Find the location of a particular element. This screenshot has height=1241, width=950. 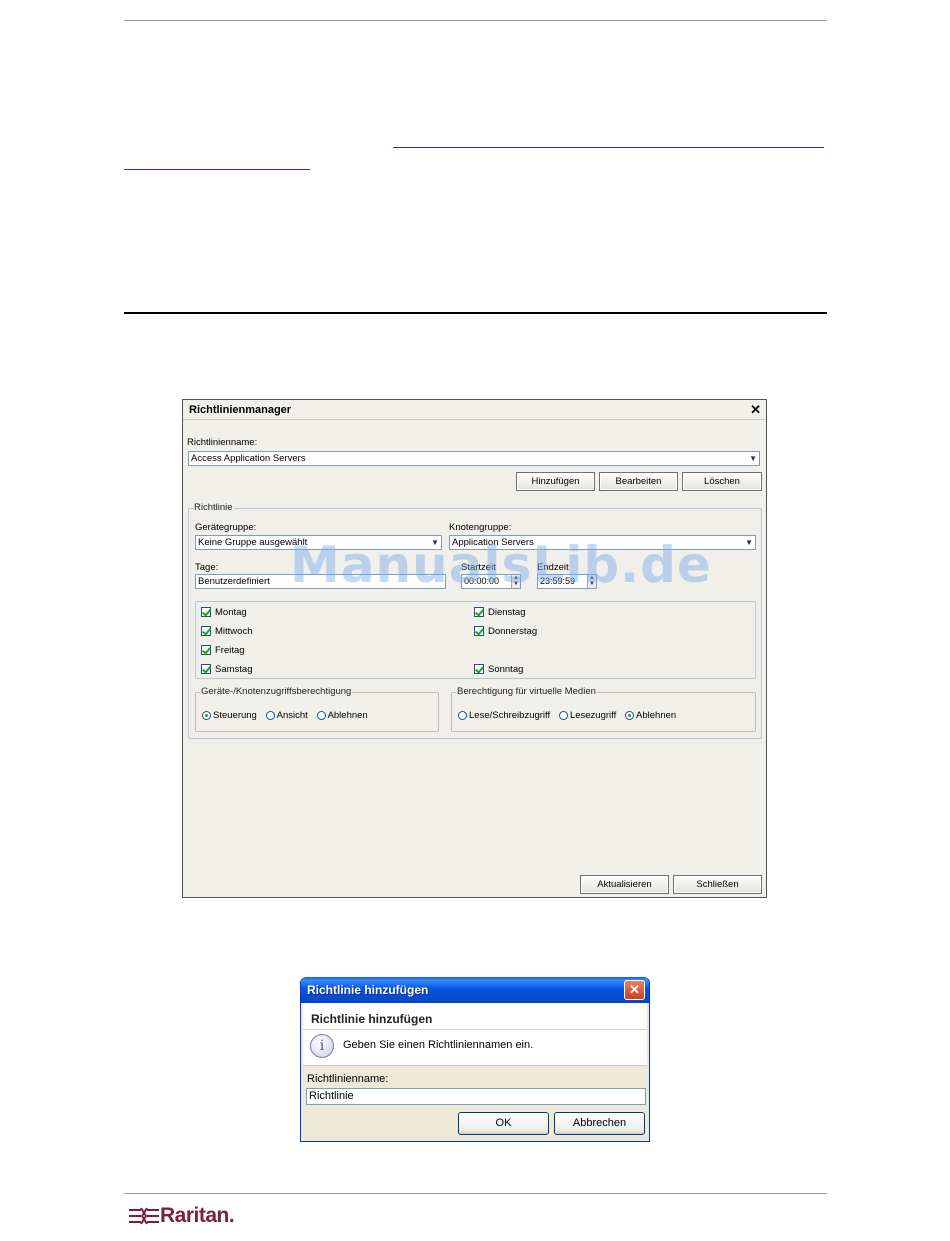

start-time-spinner: 00:00:00 ▲ ▼ is located at coordinates (491, 581).